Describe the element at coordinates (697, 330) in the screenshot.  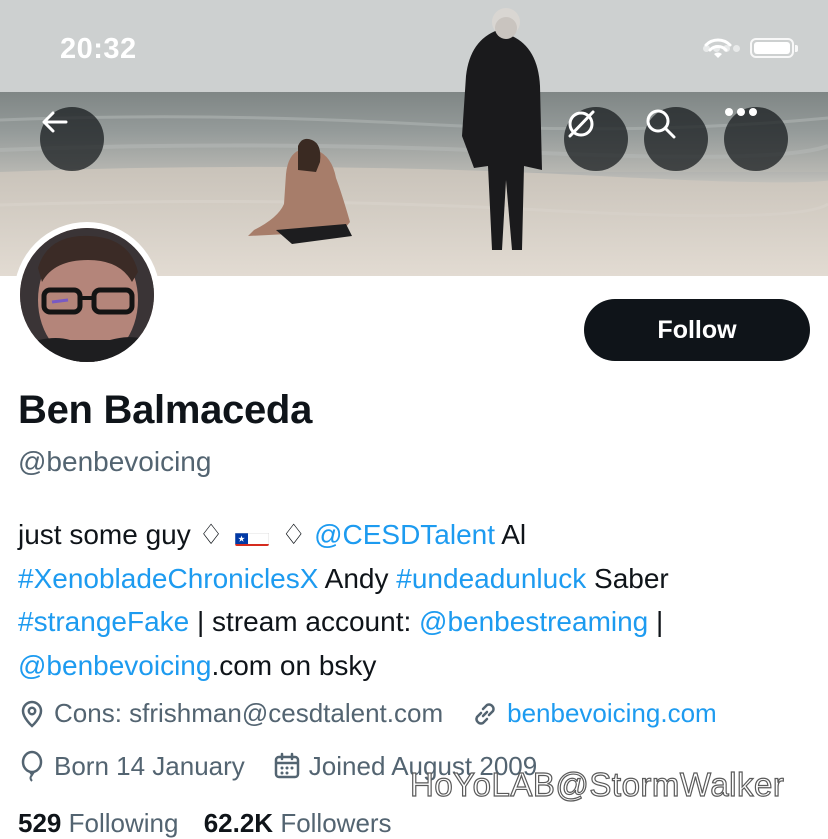
I see `follow-button: Follow` at that location.